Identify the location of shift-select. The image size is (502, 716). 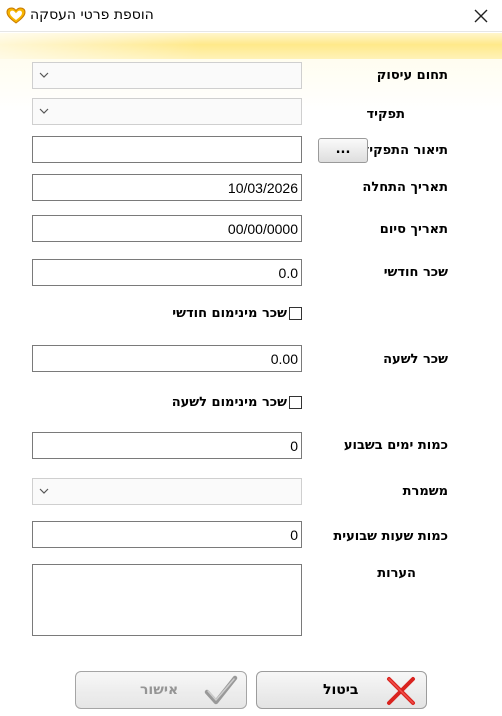
(167, 491).